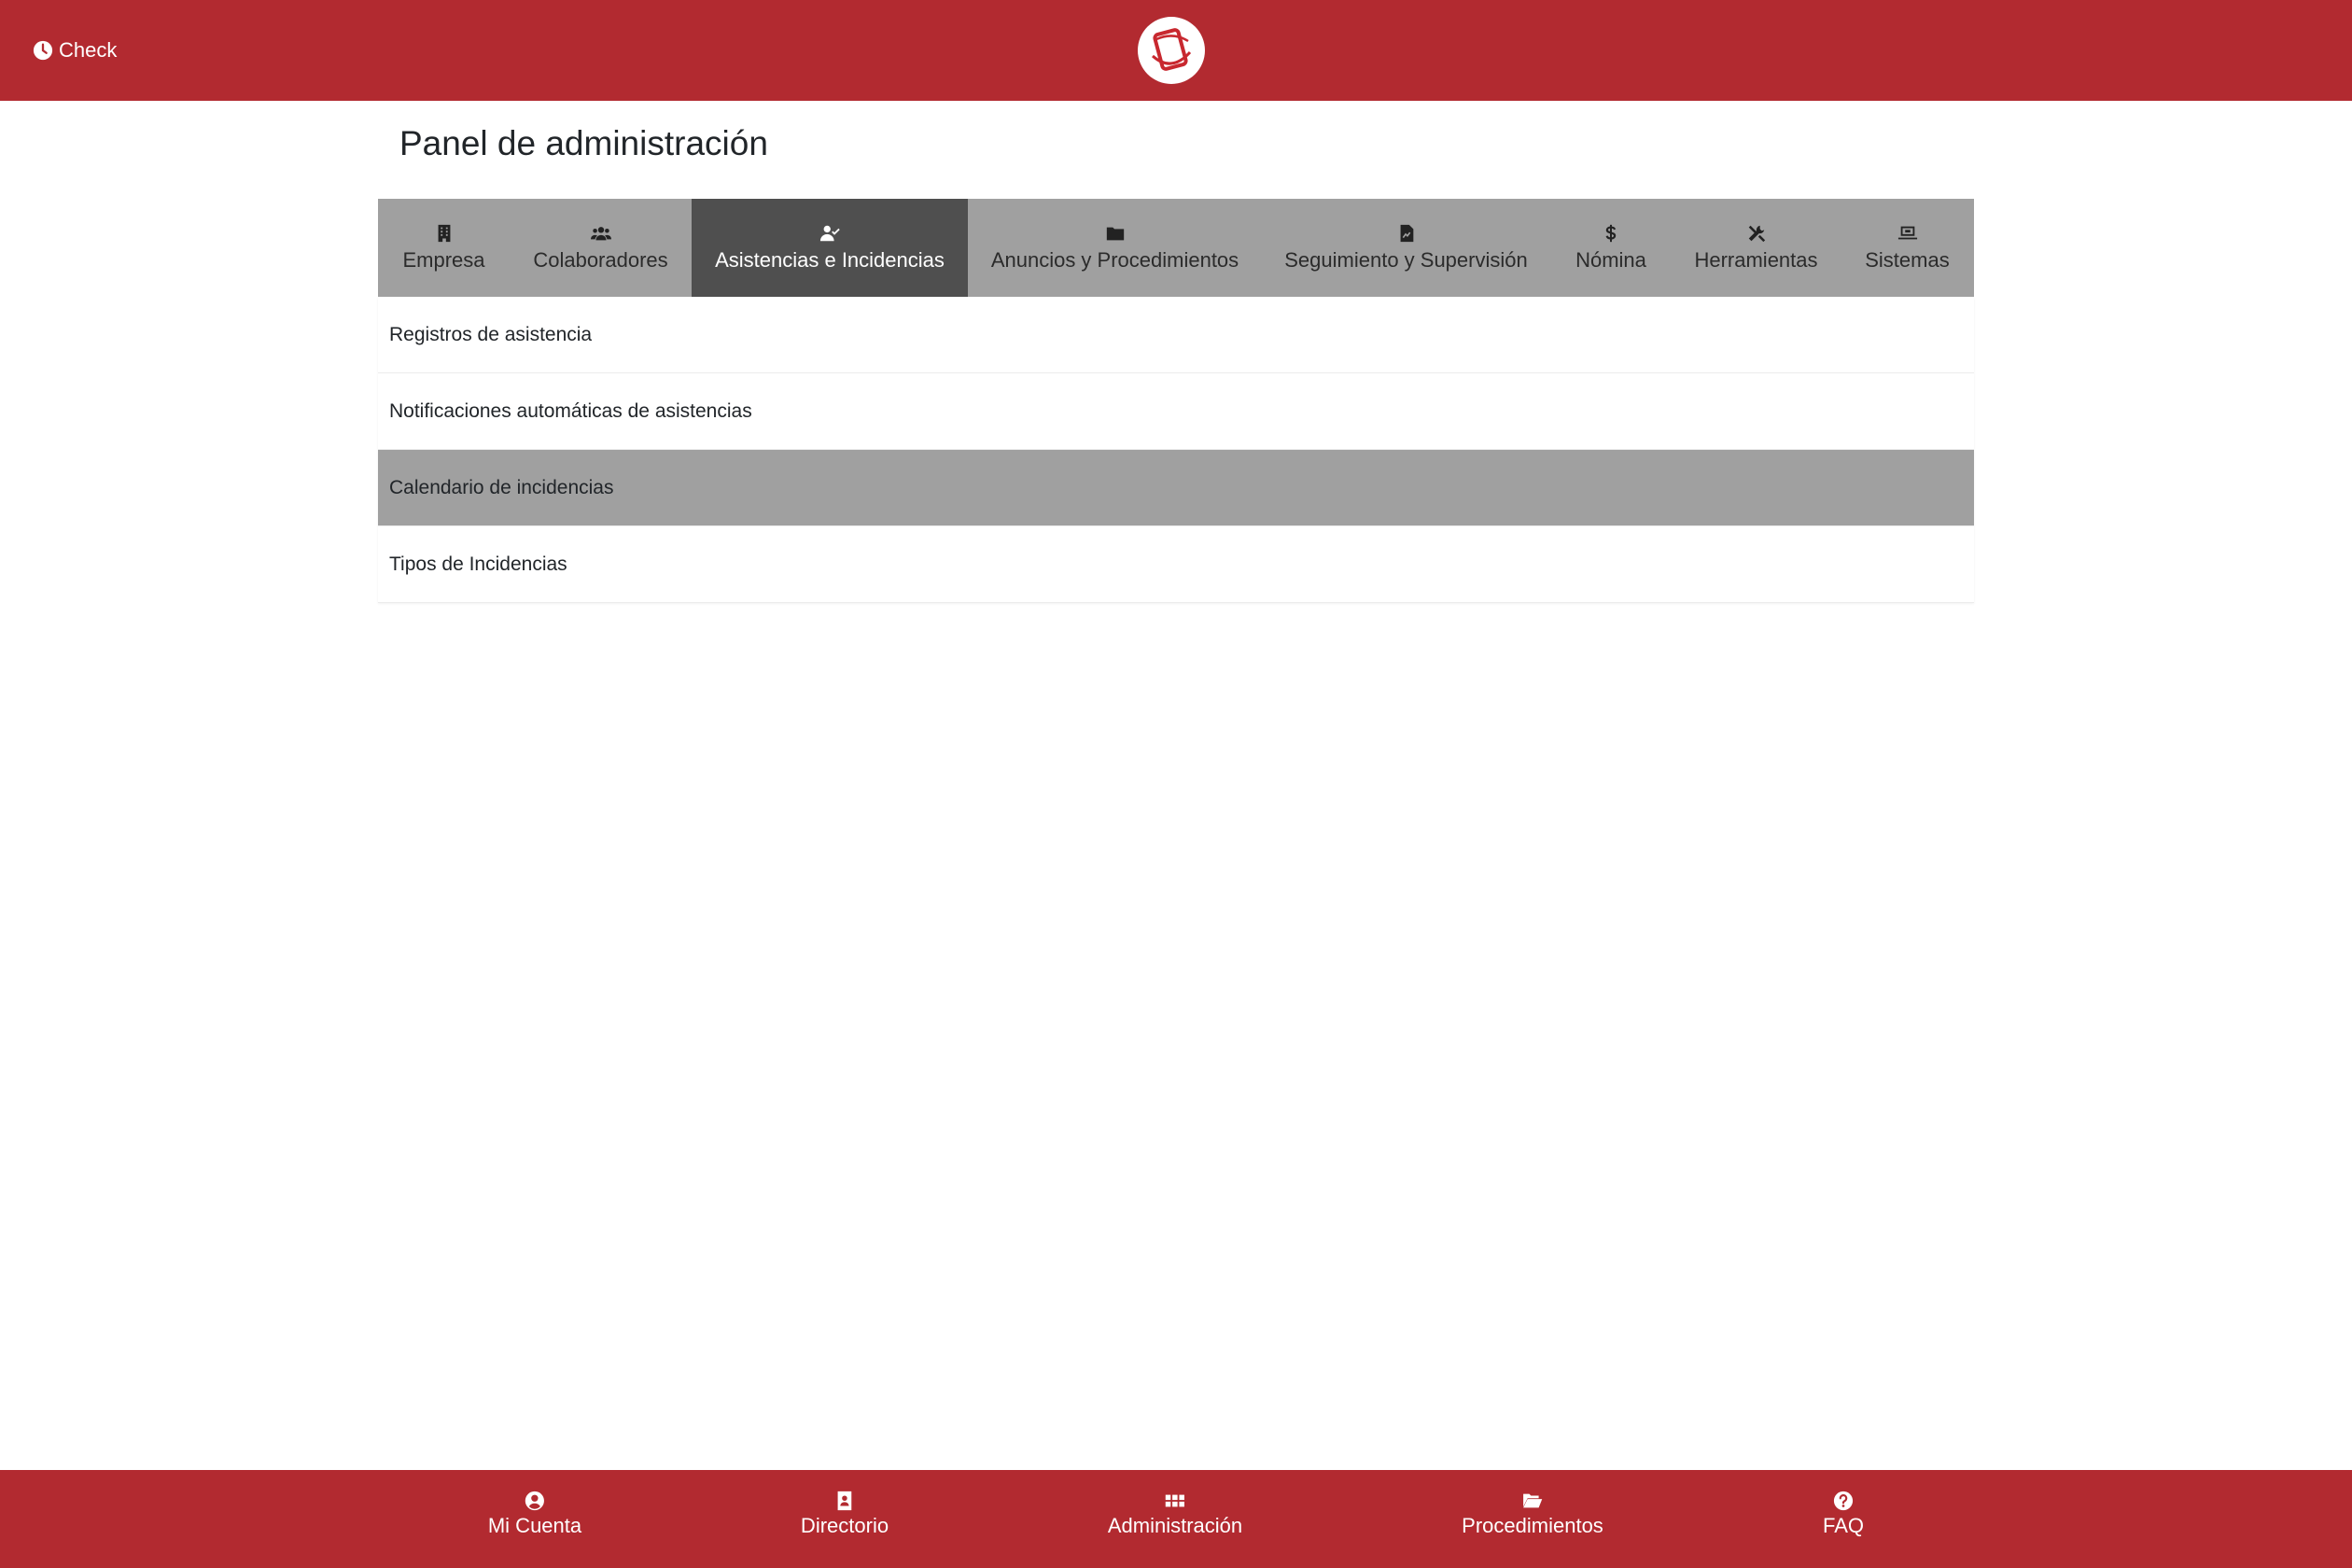 The image size is (2352, 1568). What do you see at coordinates (583, 143) in the screenshot?
I see `page-title: Panel de administración` at bounding box center [583, 143].